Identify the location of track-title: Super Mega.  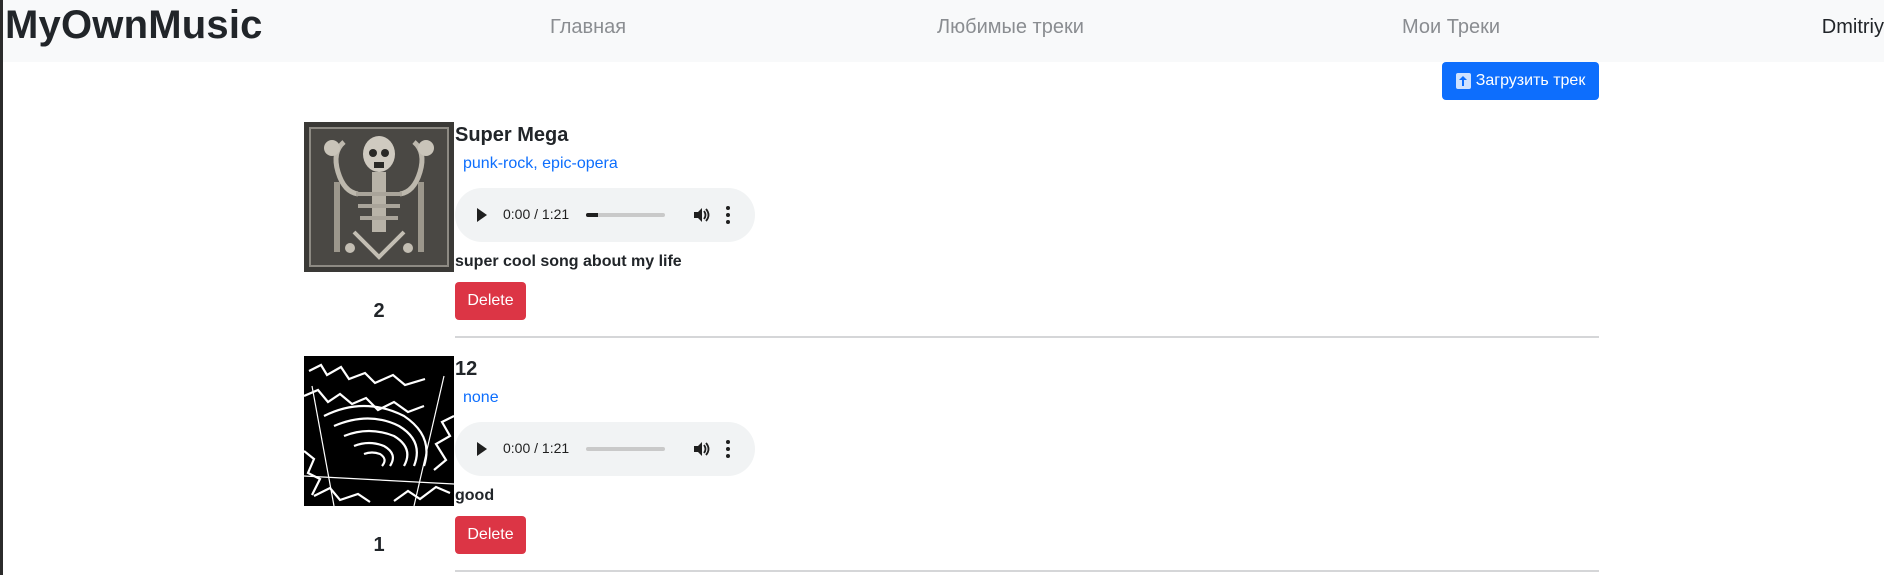
(512, 135).